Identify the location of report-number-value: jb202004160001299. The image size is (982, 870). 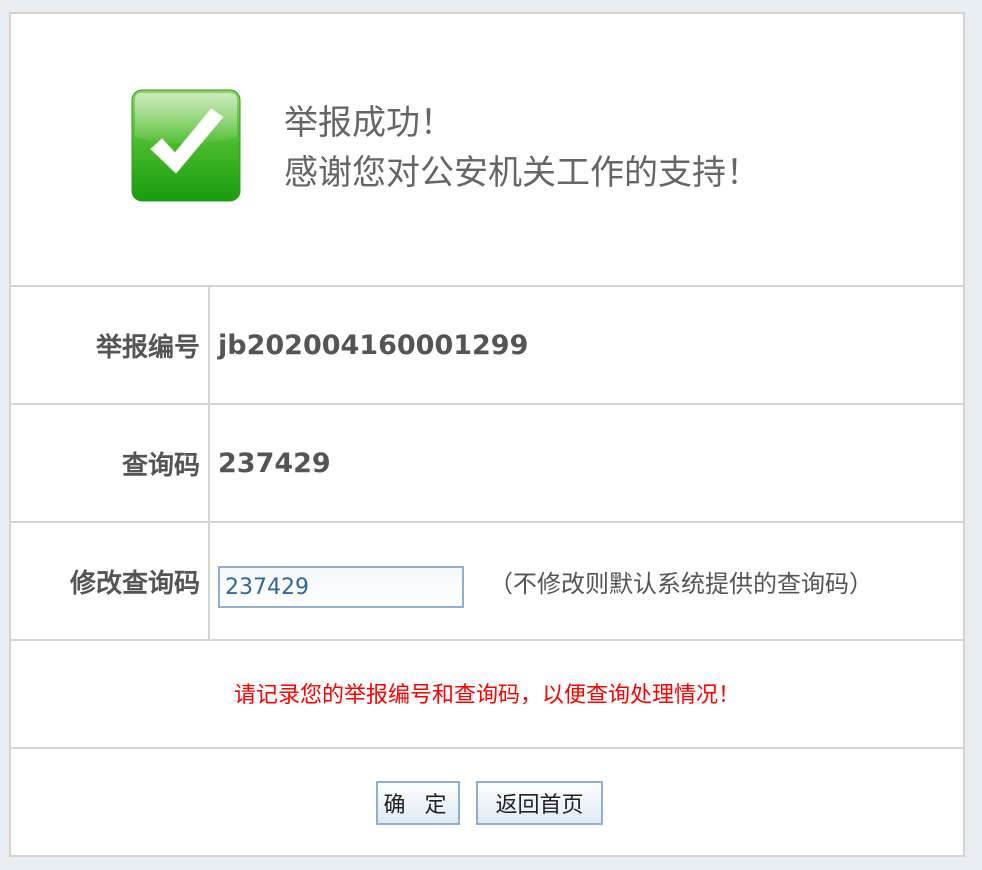
(373, 345).